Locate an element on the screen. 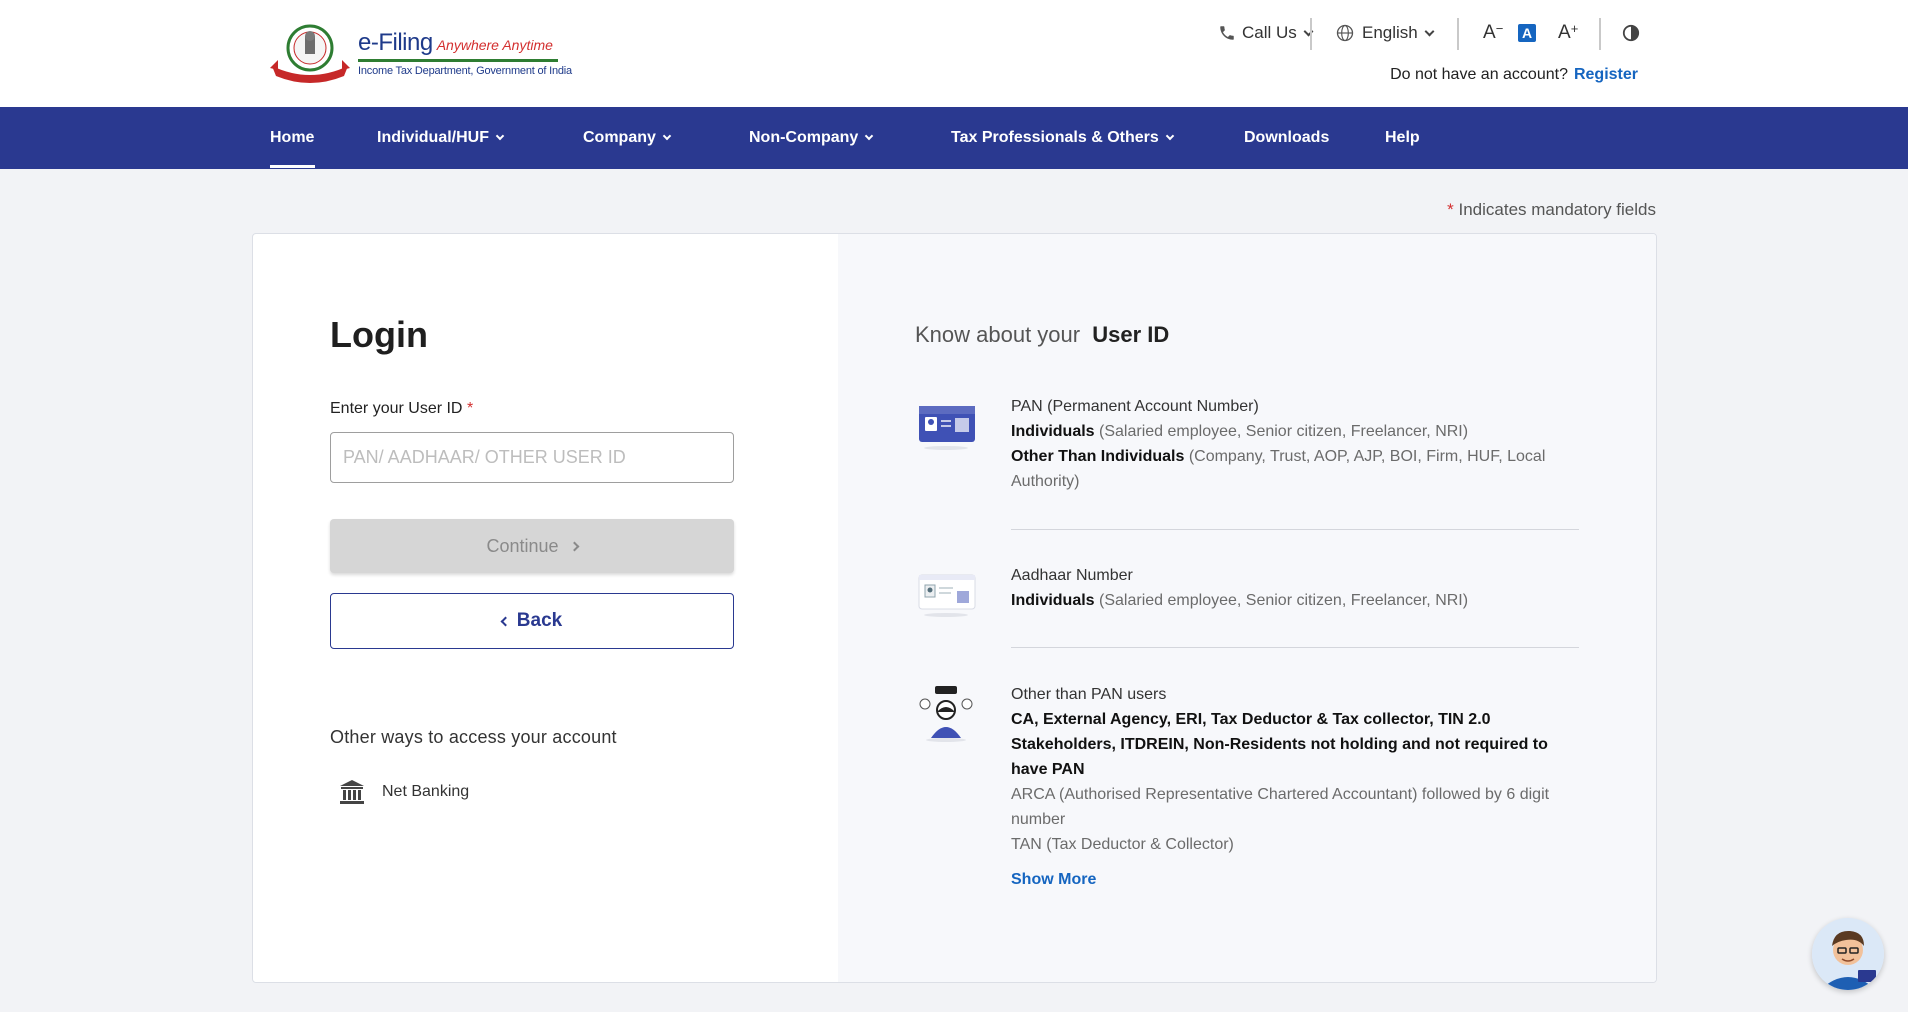  know-user-id-title: Know about your User ID is located at coordinates (1042, 335).